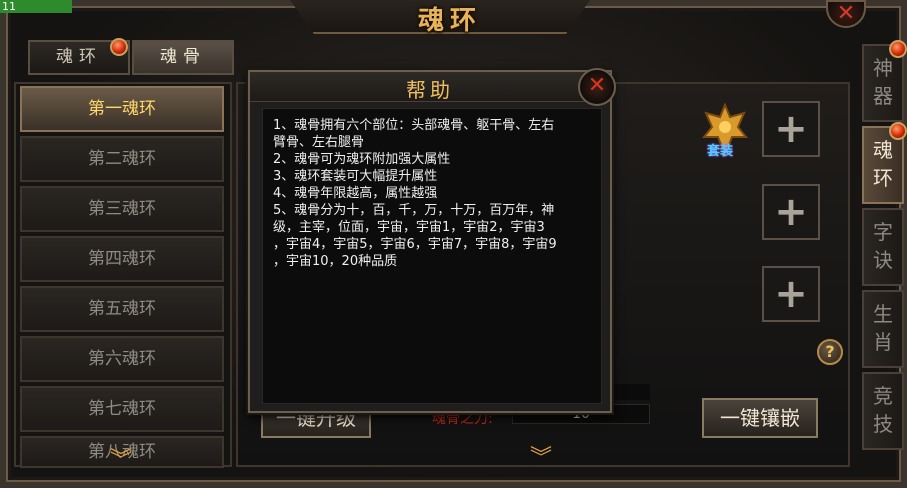 This screenshot has height=488, width=907. Describe the element at coordinates (122, 259) in the screenshot. I see `ring-list-item: 第四魂环` at that location.